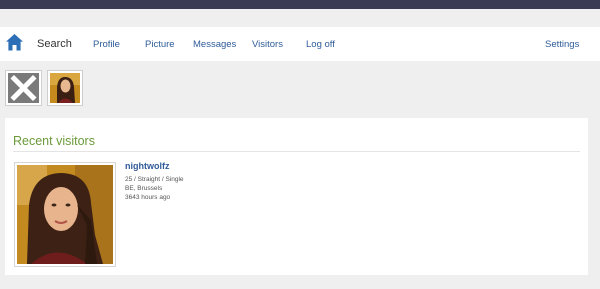 This screenshot has height=289, width=600. I want to click on home-icon, so click(14, 42).